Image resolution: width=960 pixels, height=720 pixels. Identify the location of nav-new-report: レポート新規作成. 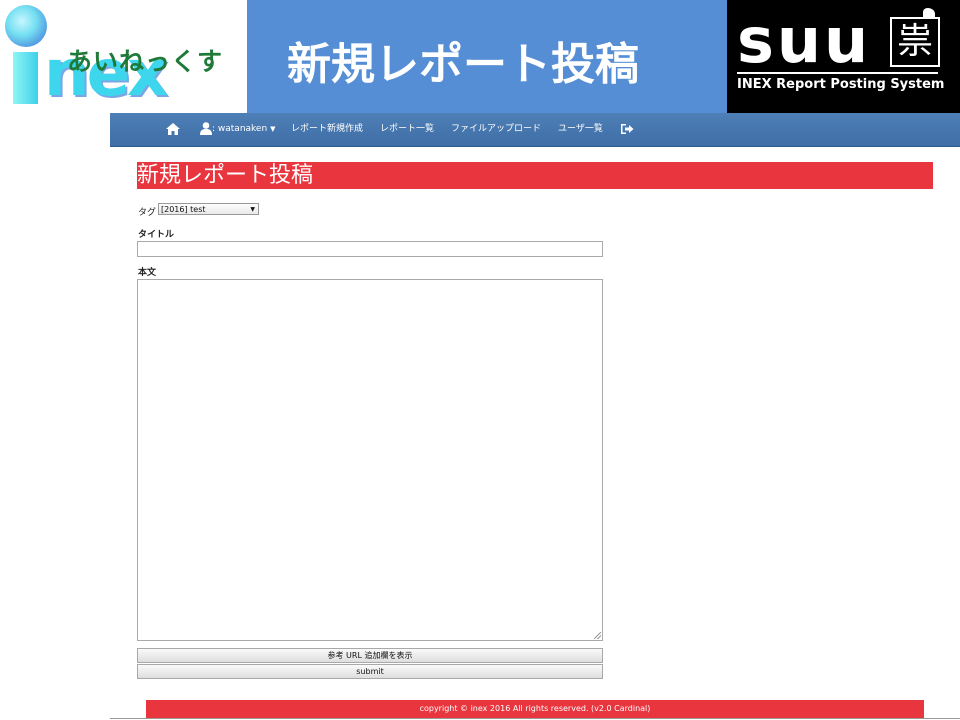
(327, 129).